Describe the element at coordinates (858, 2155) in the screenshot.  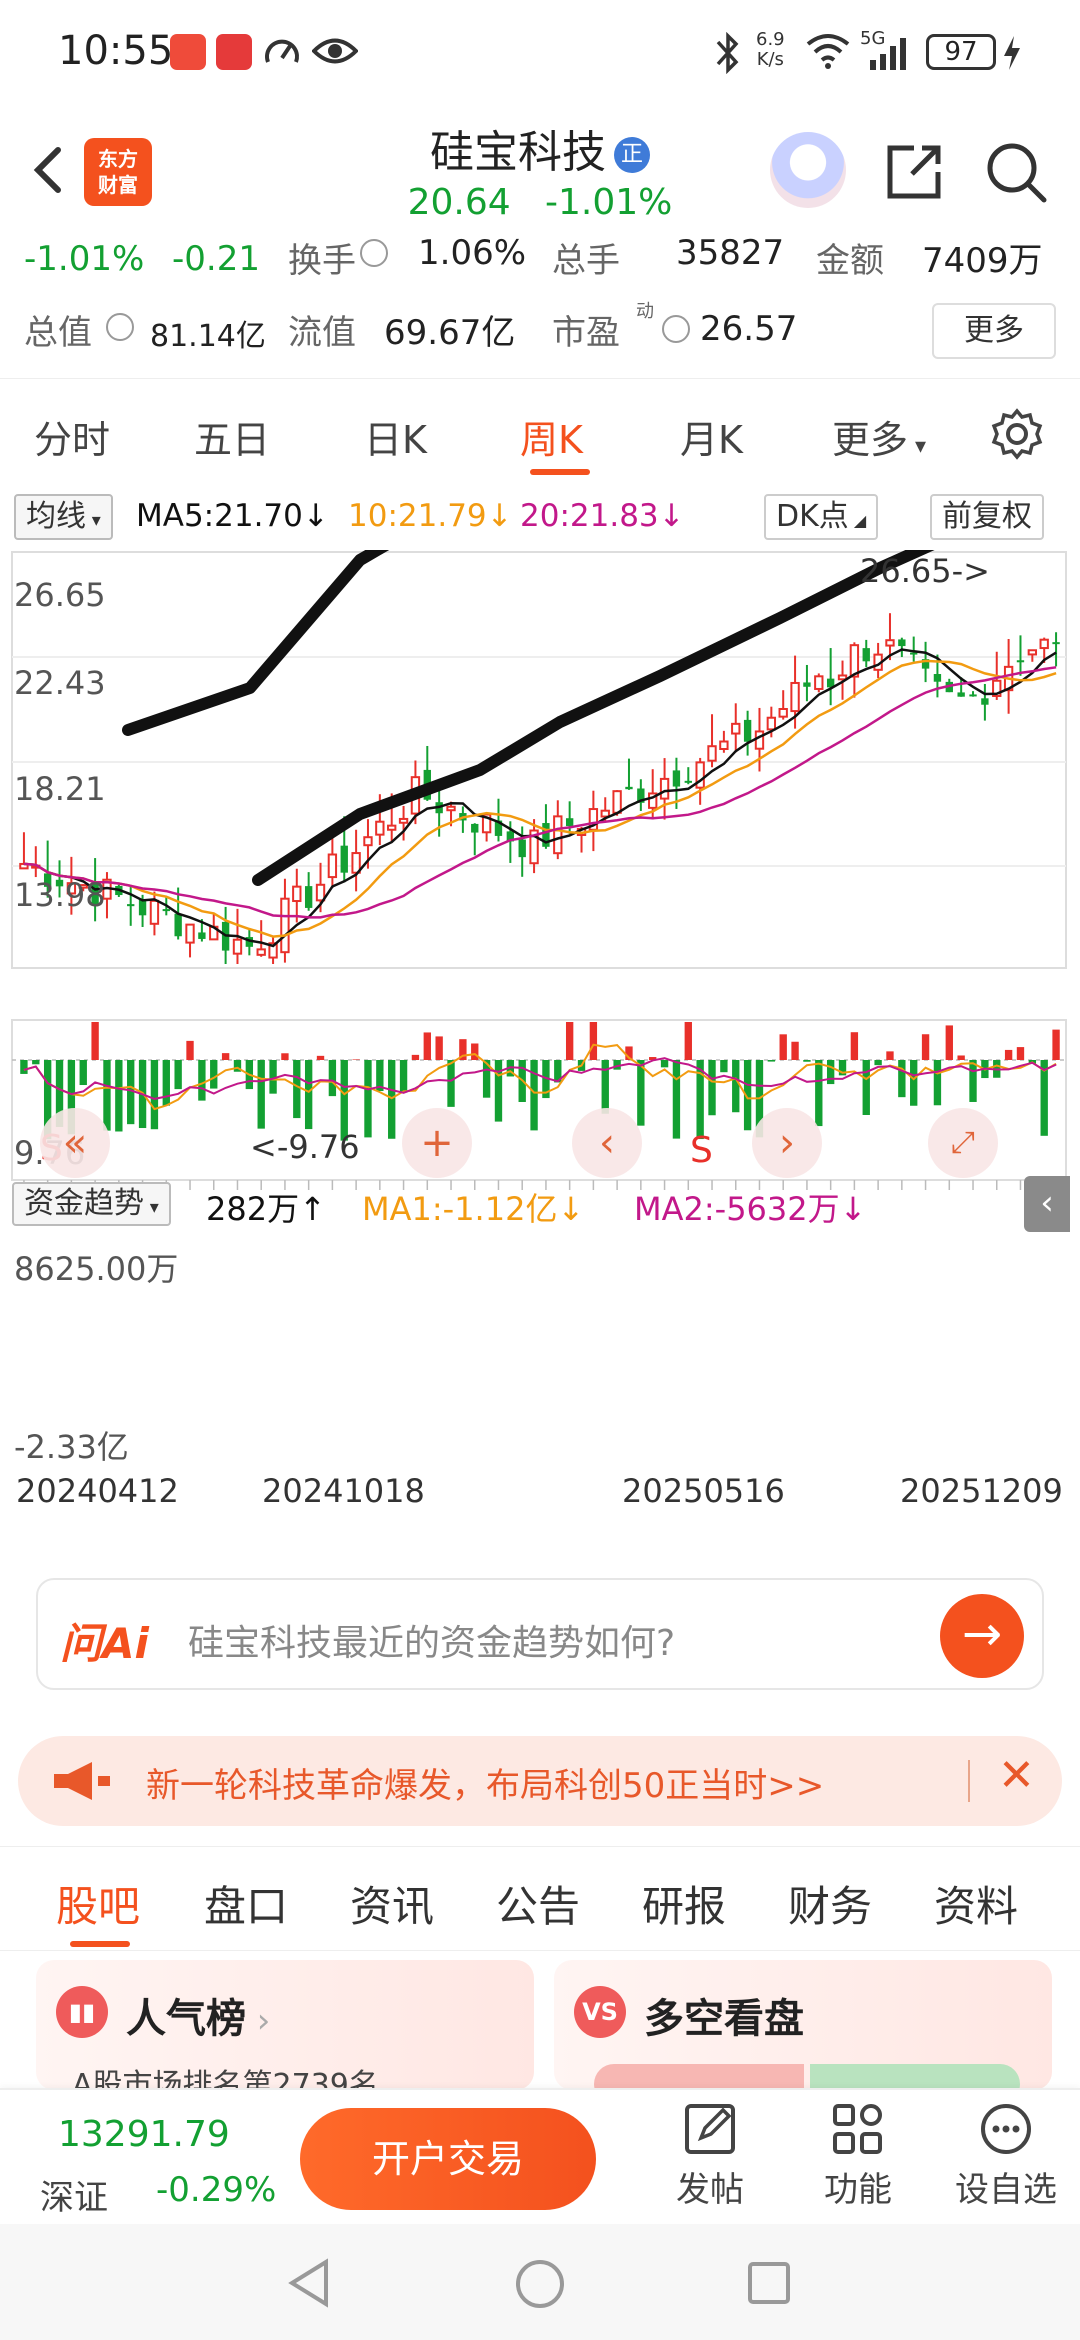
I see `functions-button: 功能` at that location.